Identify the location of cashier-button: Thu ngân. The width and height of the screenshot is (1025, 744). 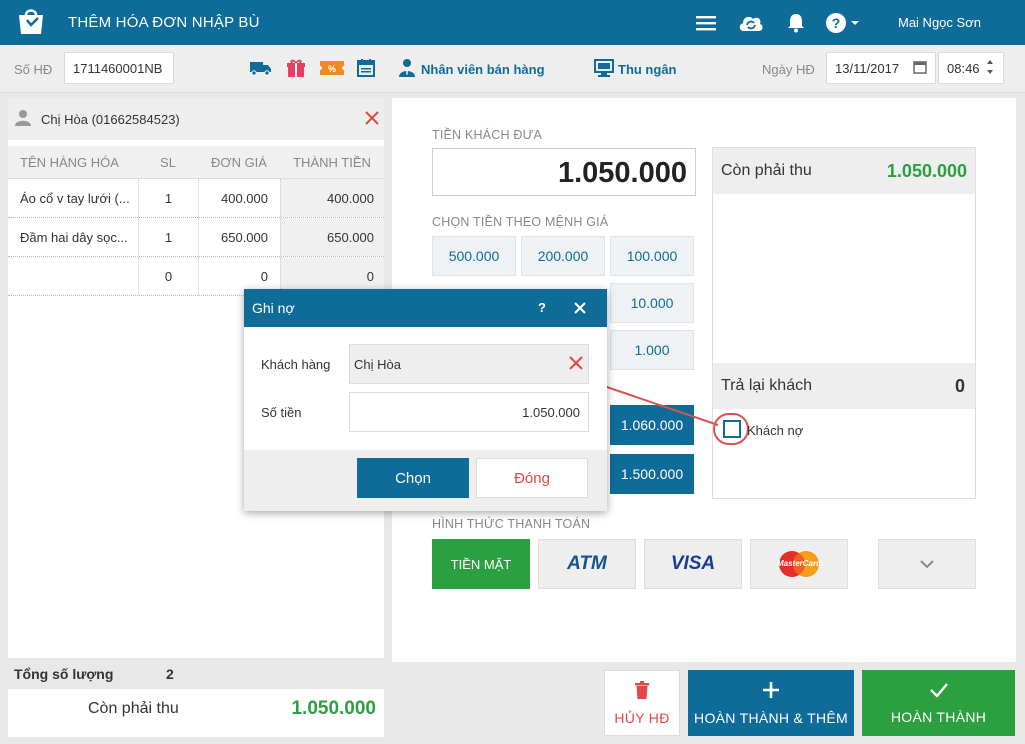
(647, 69).